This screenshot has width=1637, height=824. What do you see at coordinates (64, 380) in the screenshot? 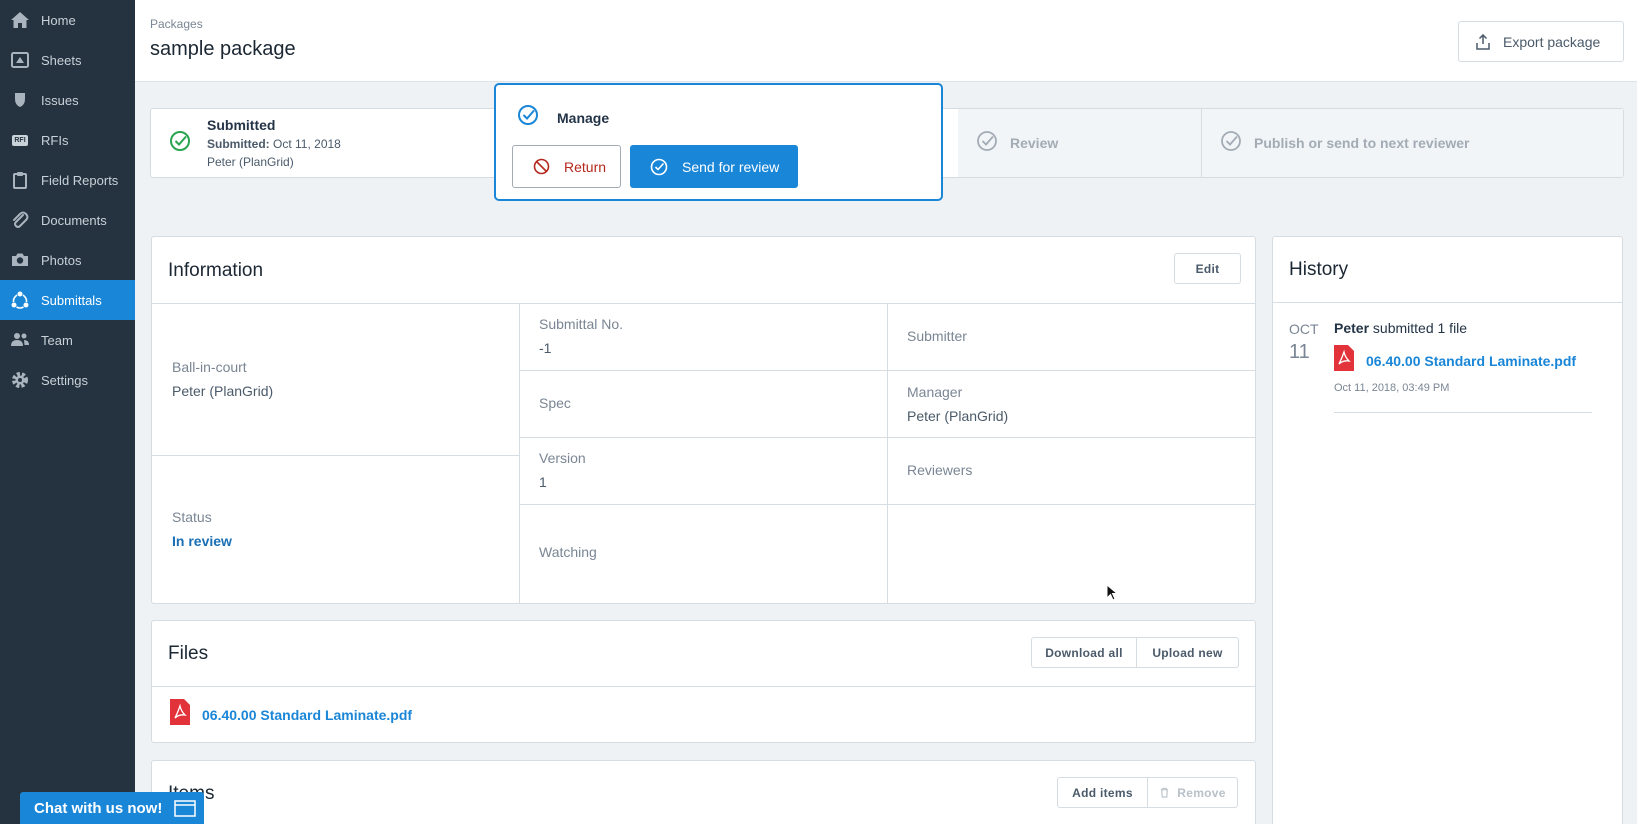
I see `sidebar-item-label: Settings` at bounding box center [64, 380].